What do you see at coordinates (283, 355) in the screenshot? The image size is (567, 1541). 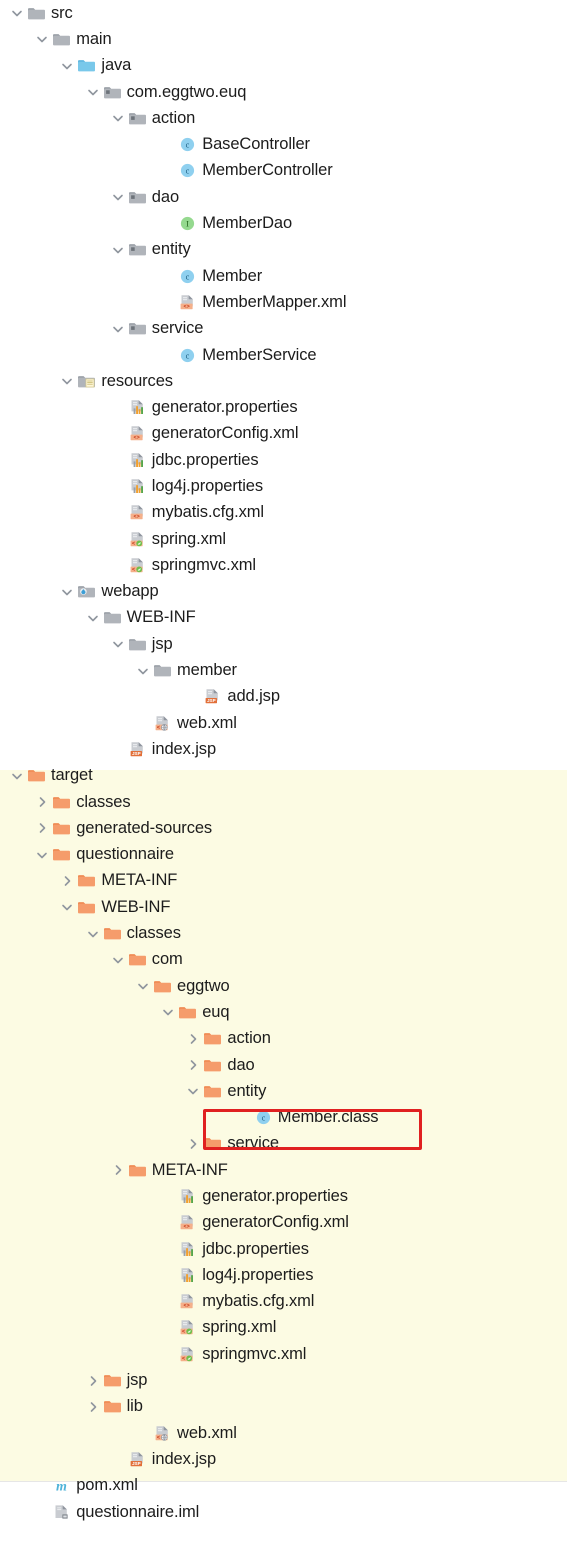 I see `tree-row: c MemberService` at bounding box center [283, 355].